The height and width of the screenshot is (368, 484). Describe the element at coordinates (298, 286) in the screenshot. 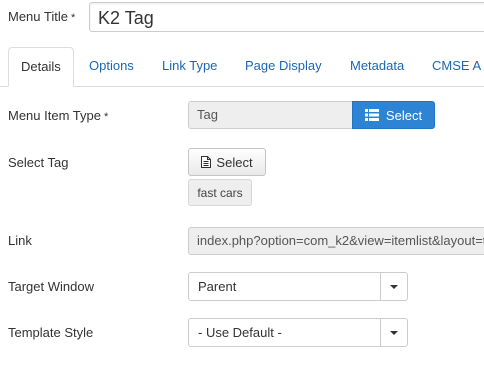

I see `target-window-select: Parent` at that location.